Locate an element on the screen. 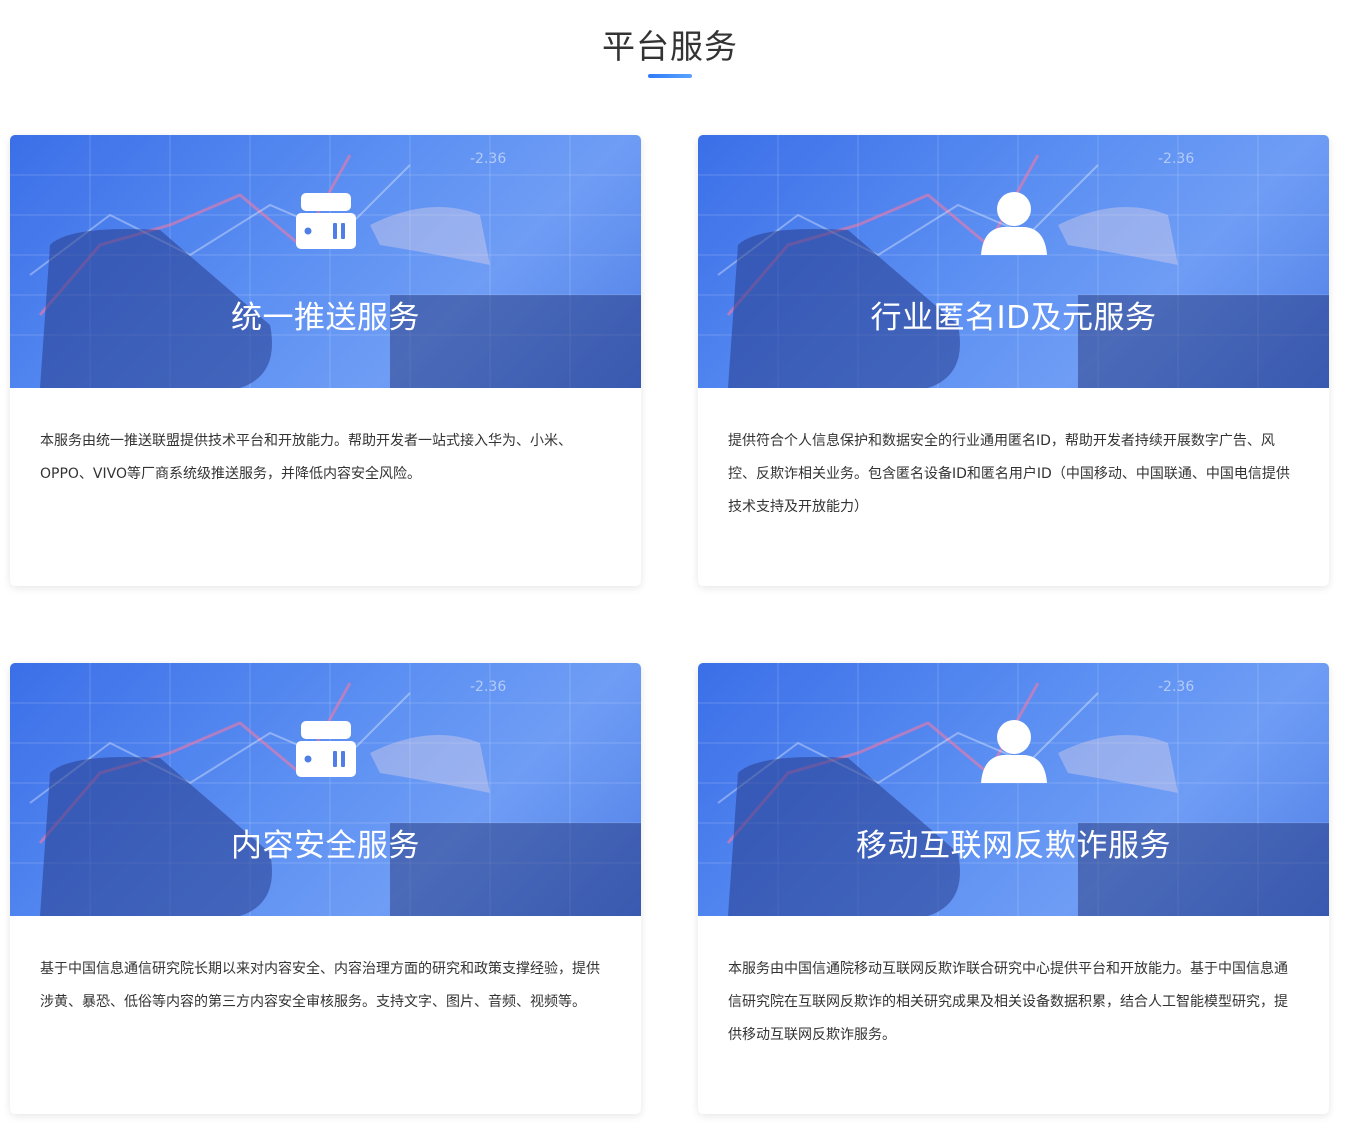 The width and height of the screenshot is (1346, 1130). card-title: 行业匿名ID及元服务 is located at coordinates (1013, 318).